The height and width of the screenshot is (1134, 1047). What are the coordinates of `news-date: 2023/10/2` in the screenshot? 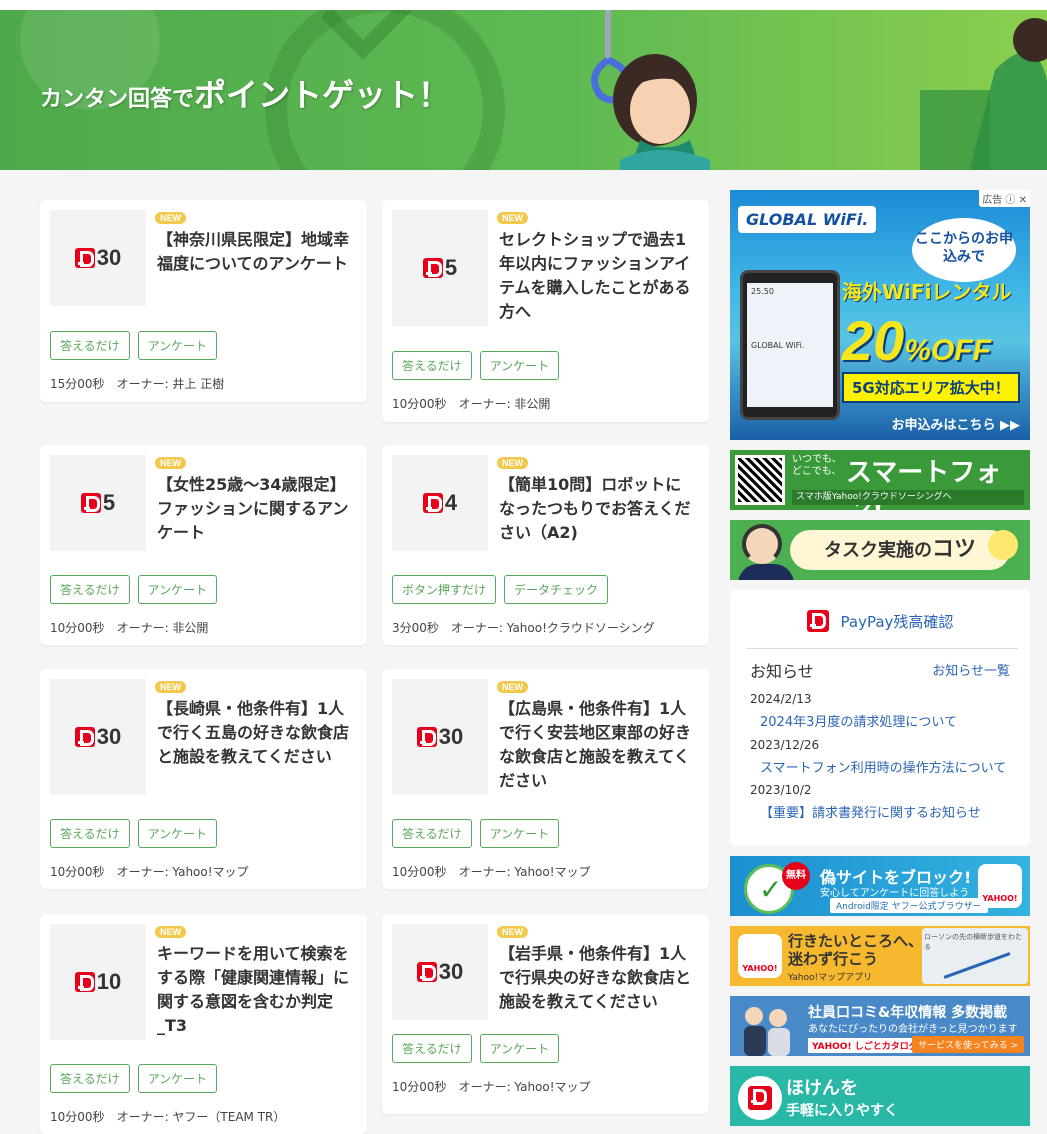 It's located at (781, 790).